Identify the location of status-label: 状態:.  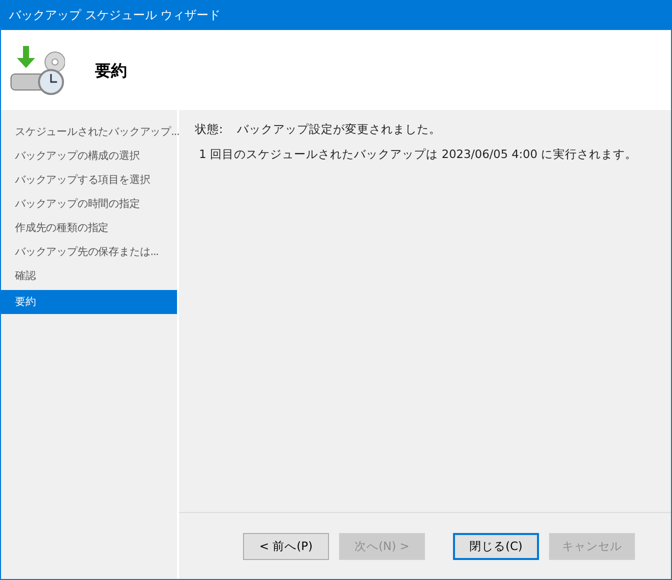
(209, 129).